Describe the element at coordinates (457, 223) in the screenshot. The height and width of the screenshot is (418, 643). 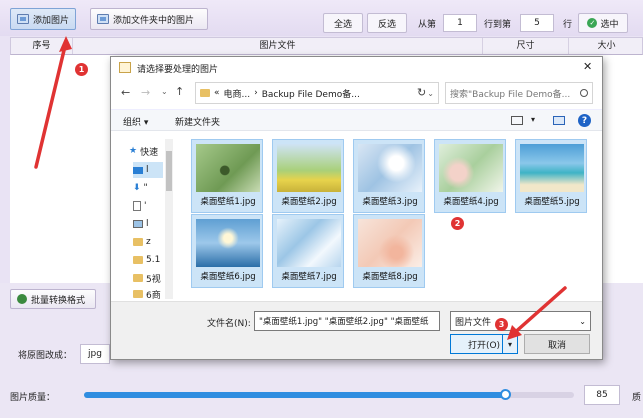
I see `annotation-badge-2: 2` at that location.